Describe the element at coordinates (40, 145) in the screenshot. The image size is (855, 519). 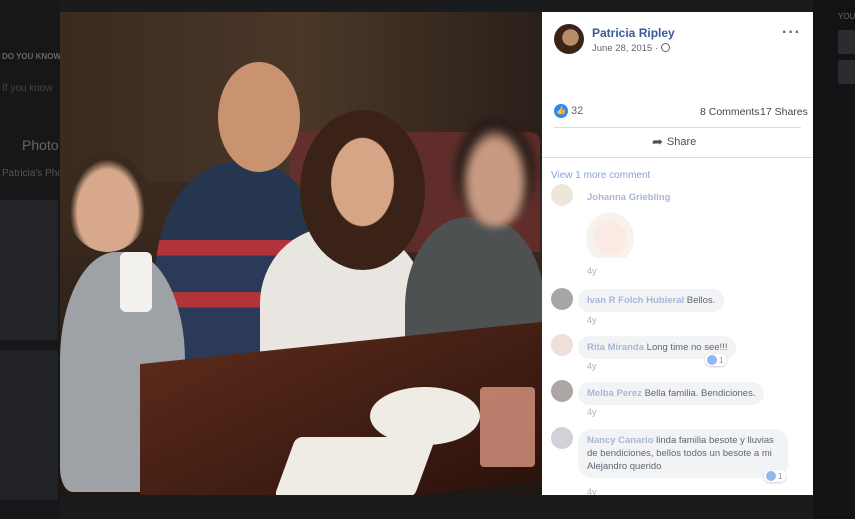
I see `bg-photos-heading: Photo` at that location.